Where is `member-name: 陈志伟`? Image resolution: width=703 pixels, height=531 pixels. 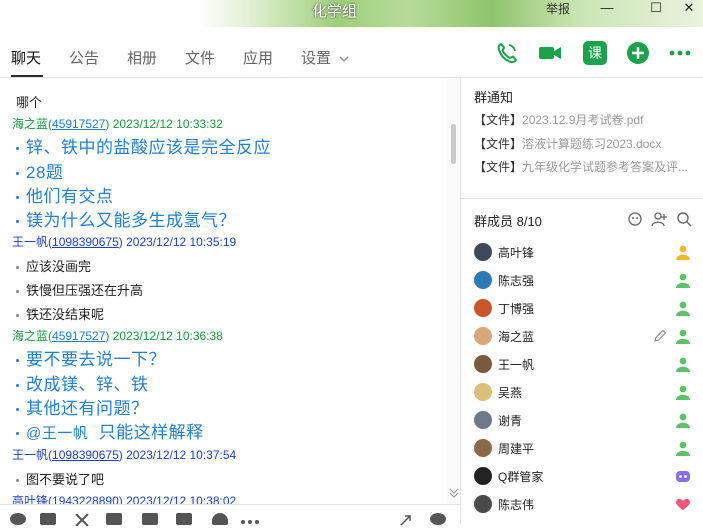
member-name: 陈志伟 is located at coordinates (516, 505).